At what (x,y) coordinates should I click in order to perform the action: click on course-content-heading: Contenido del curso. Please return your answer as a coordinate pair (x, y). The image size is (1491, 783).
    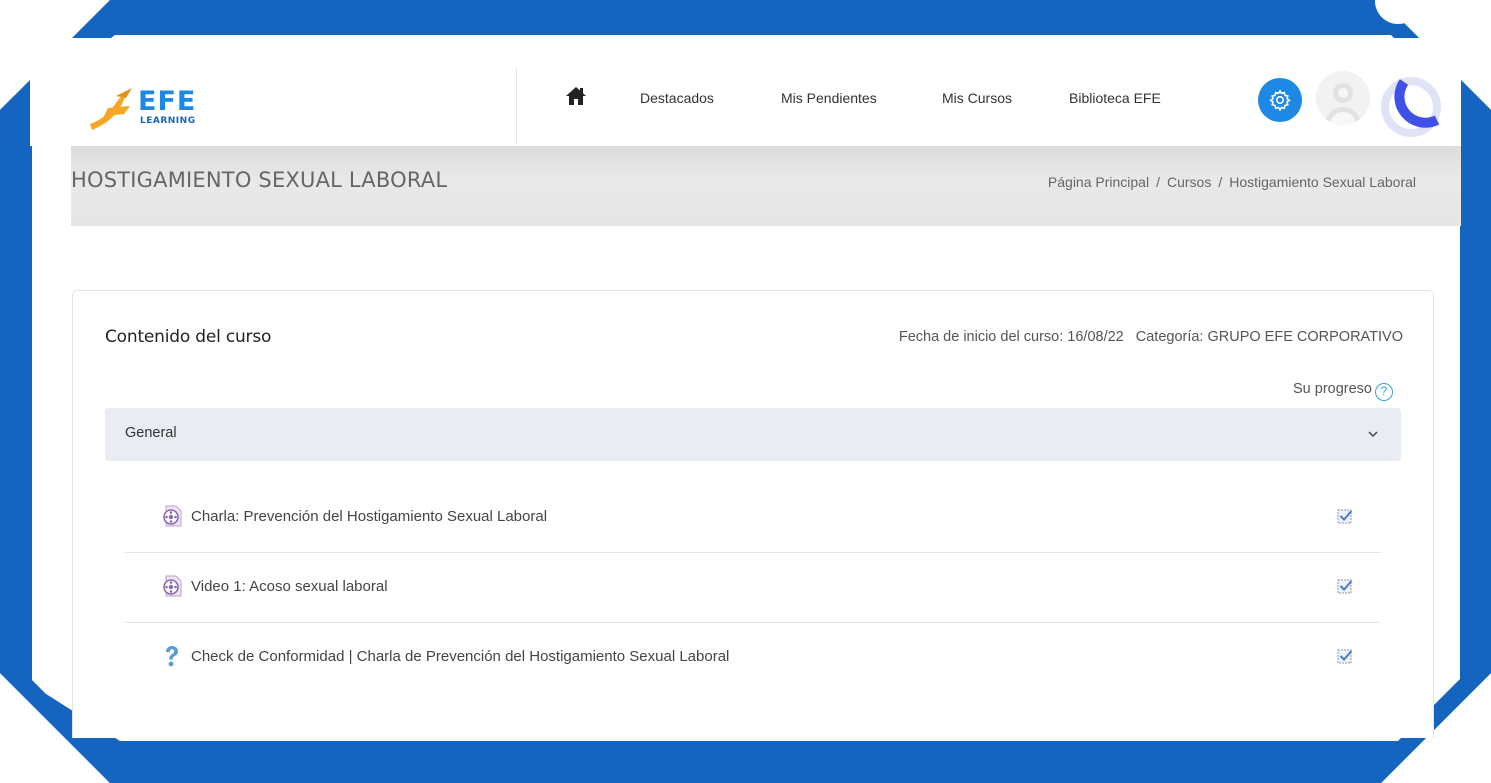
    Looking at the image, I should click on (188, 337).